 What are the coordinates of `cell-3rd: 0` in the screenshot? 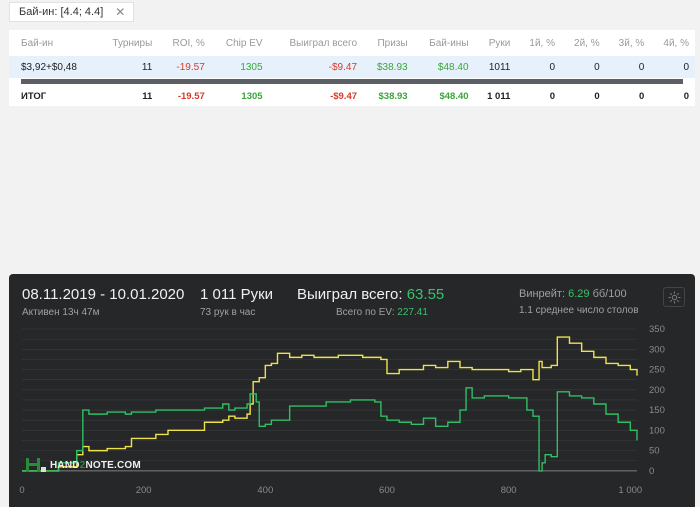 It's located at (628, 67).